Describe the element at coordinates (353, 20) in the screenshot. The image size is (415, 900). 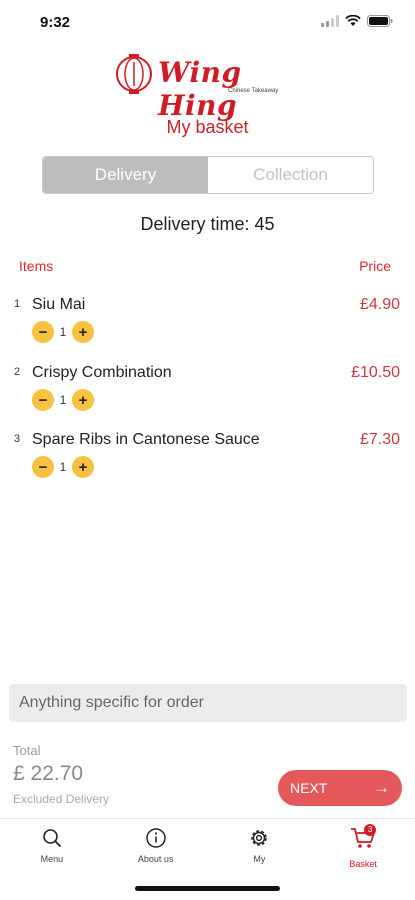
I see `wifi-icon` at that location.